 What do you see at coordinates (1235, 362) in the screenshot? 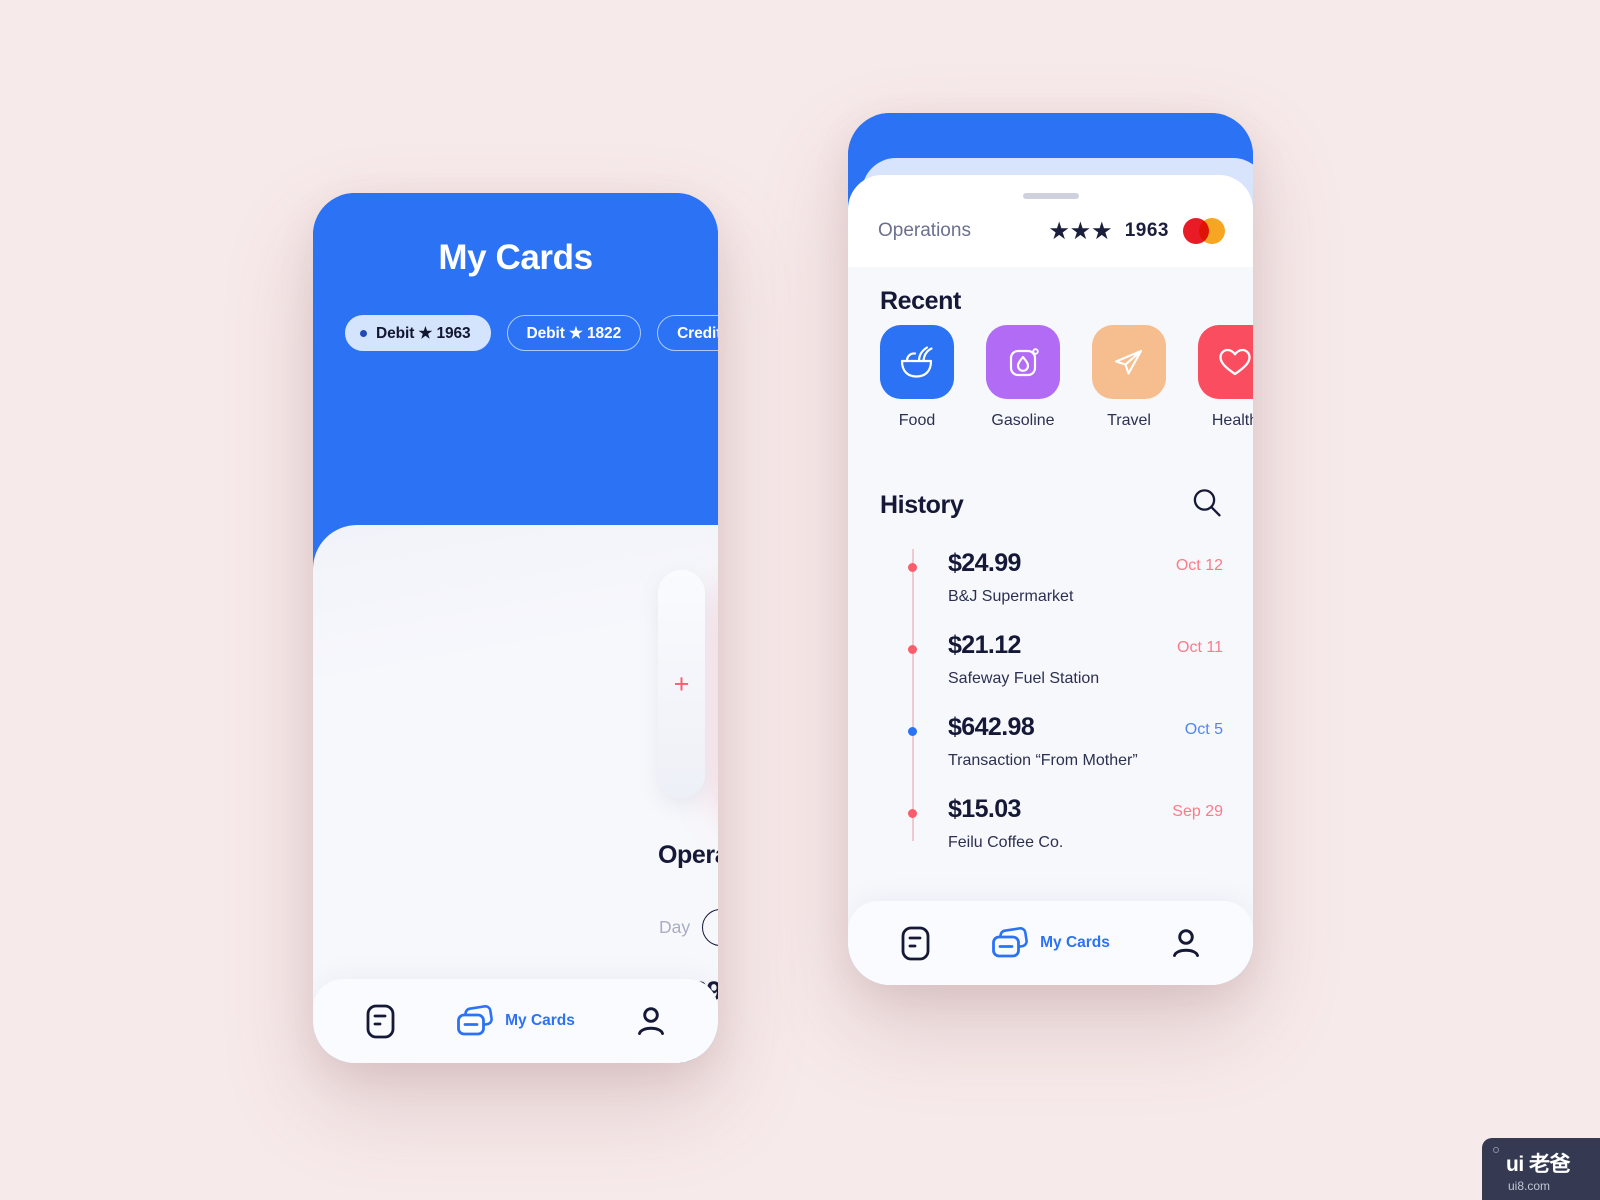
I see `heart-icon` at bounding box center [1235, 362].